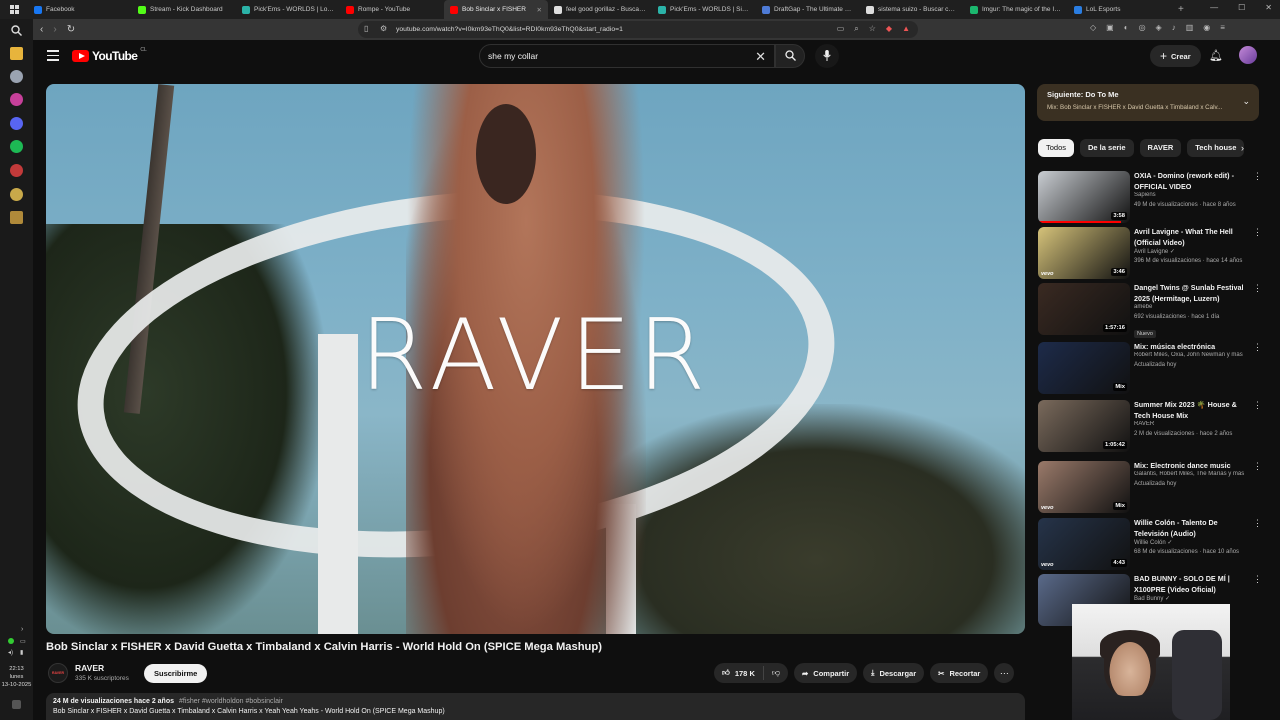 This screenshot has width=1280, height=720. What do you see at coordinates (825, 673) in the screenshot?
I see `share-button: ➦ Compartir` at bounding box center [825, 673].